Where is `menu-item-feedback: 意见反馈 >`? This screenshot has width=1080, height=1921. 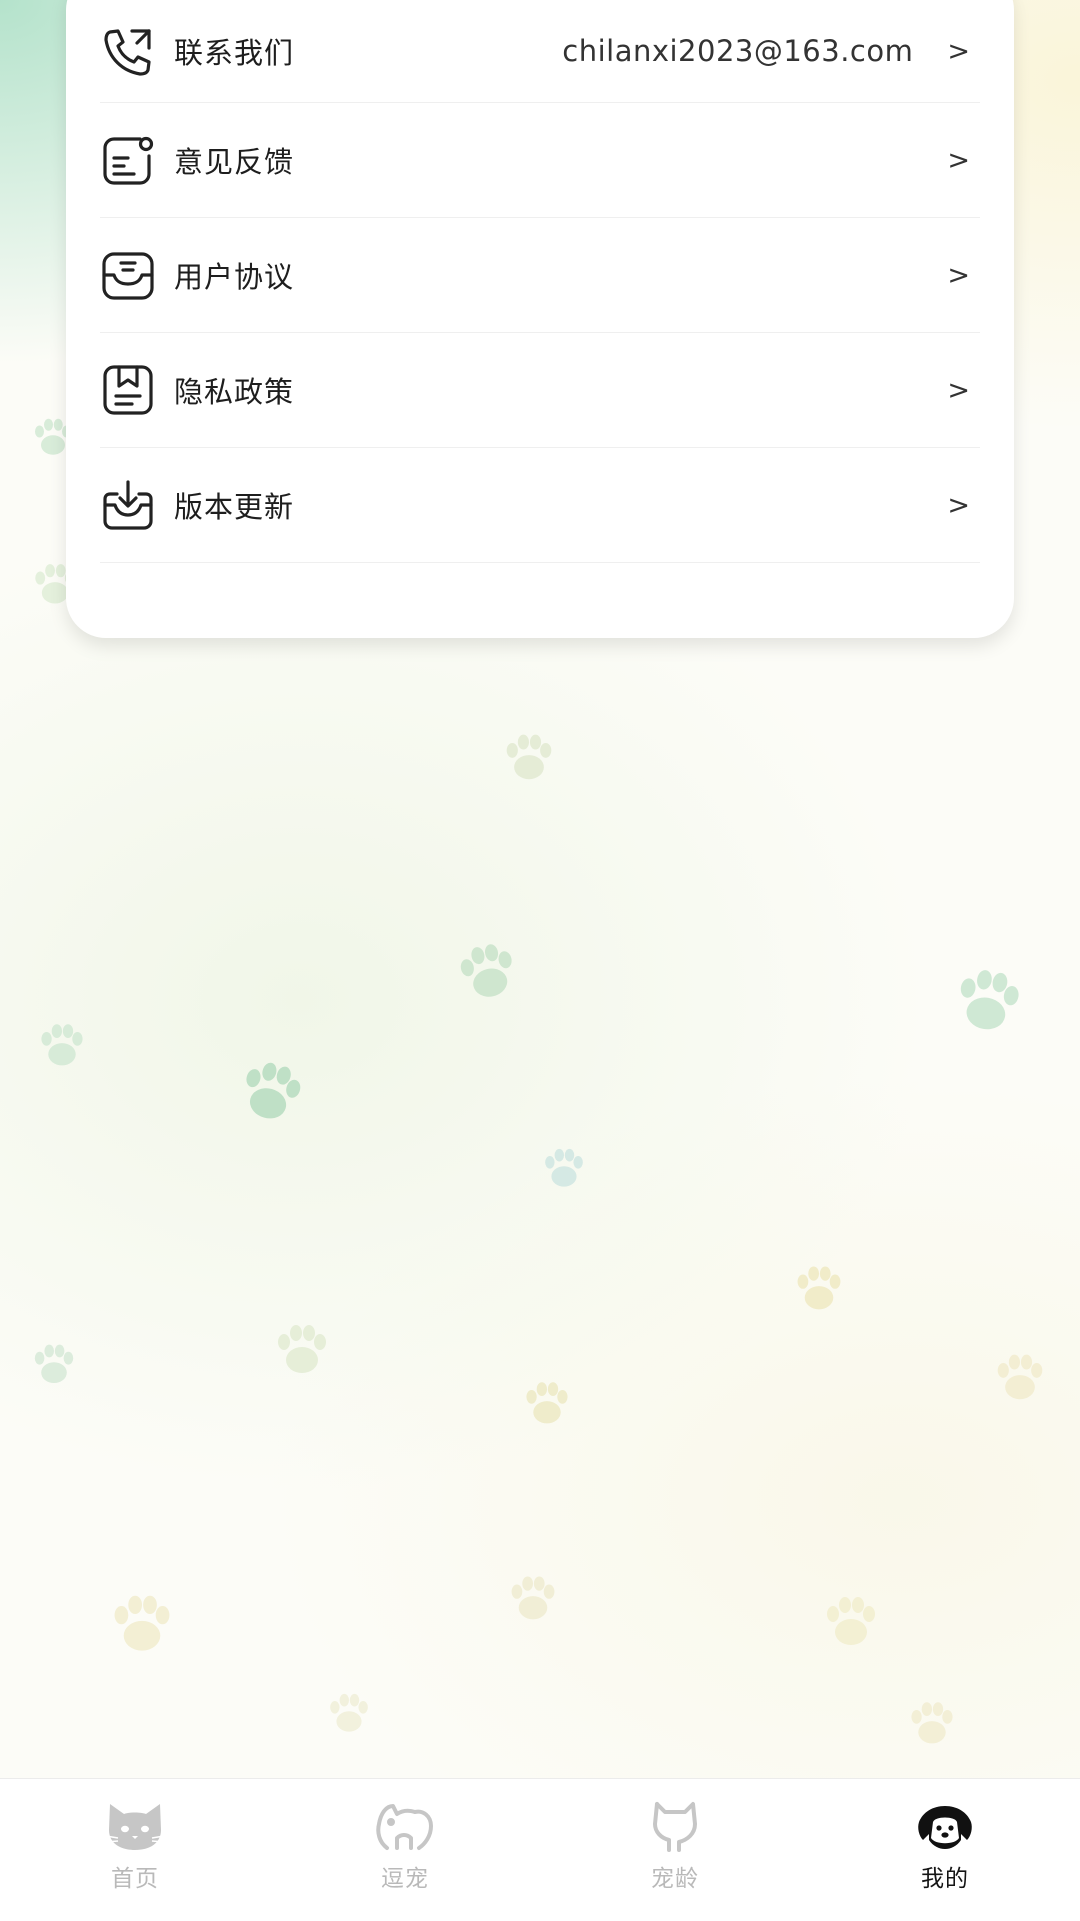
menu-item-feedback: 意见反馈 > is located at coordinates (540, 160).